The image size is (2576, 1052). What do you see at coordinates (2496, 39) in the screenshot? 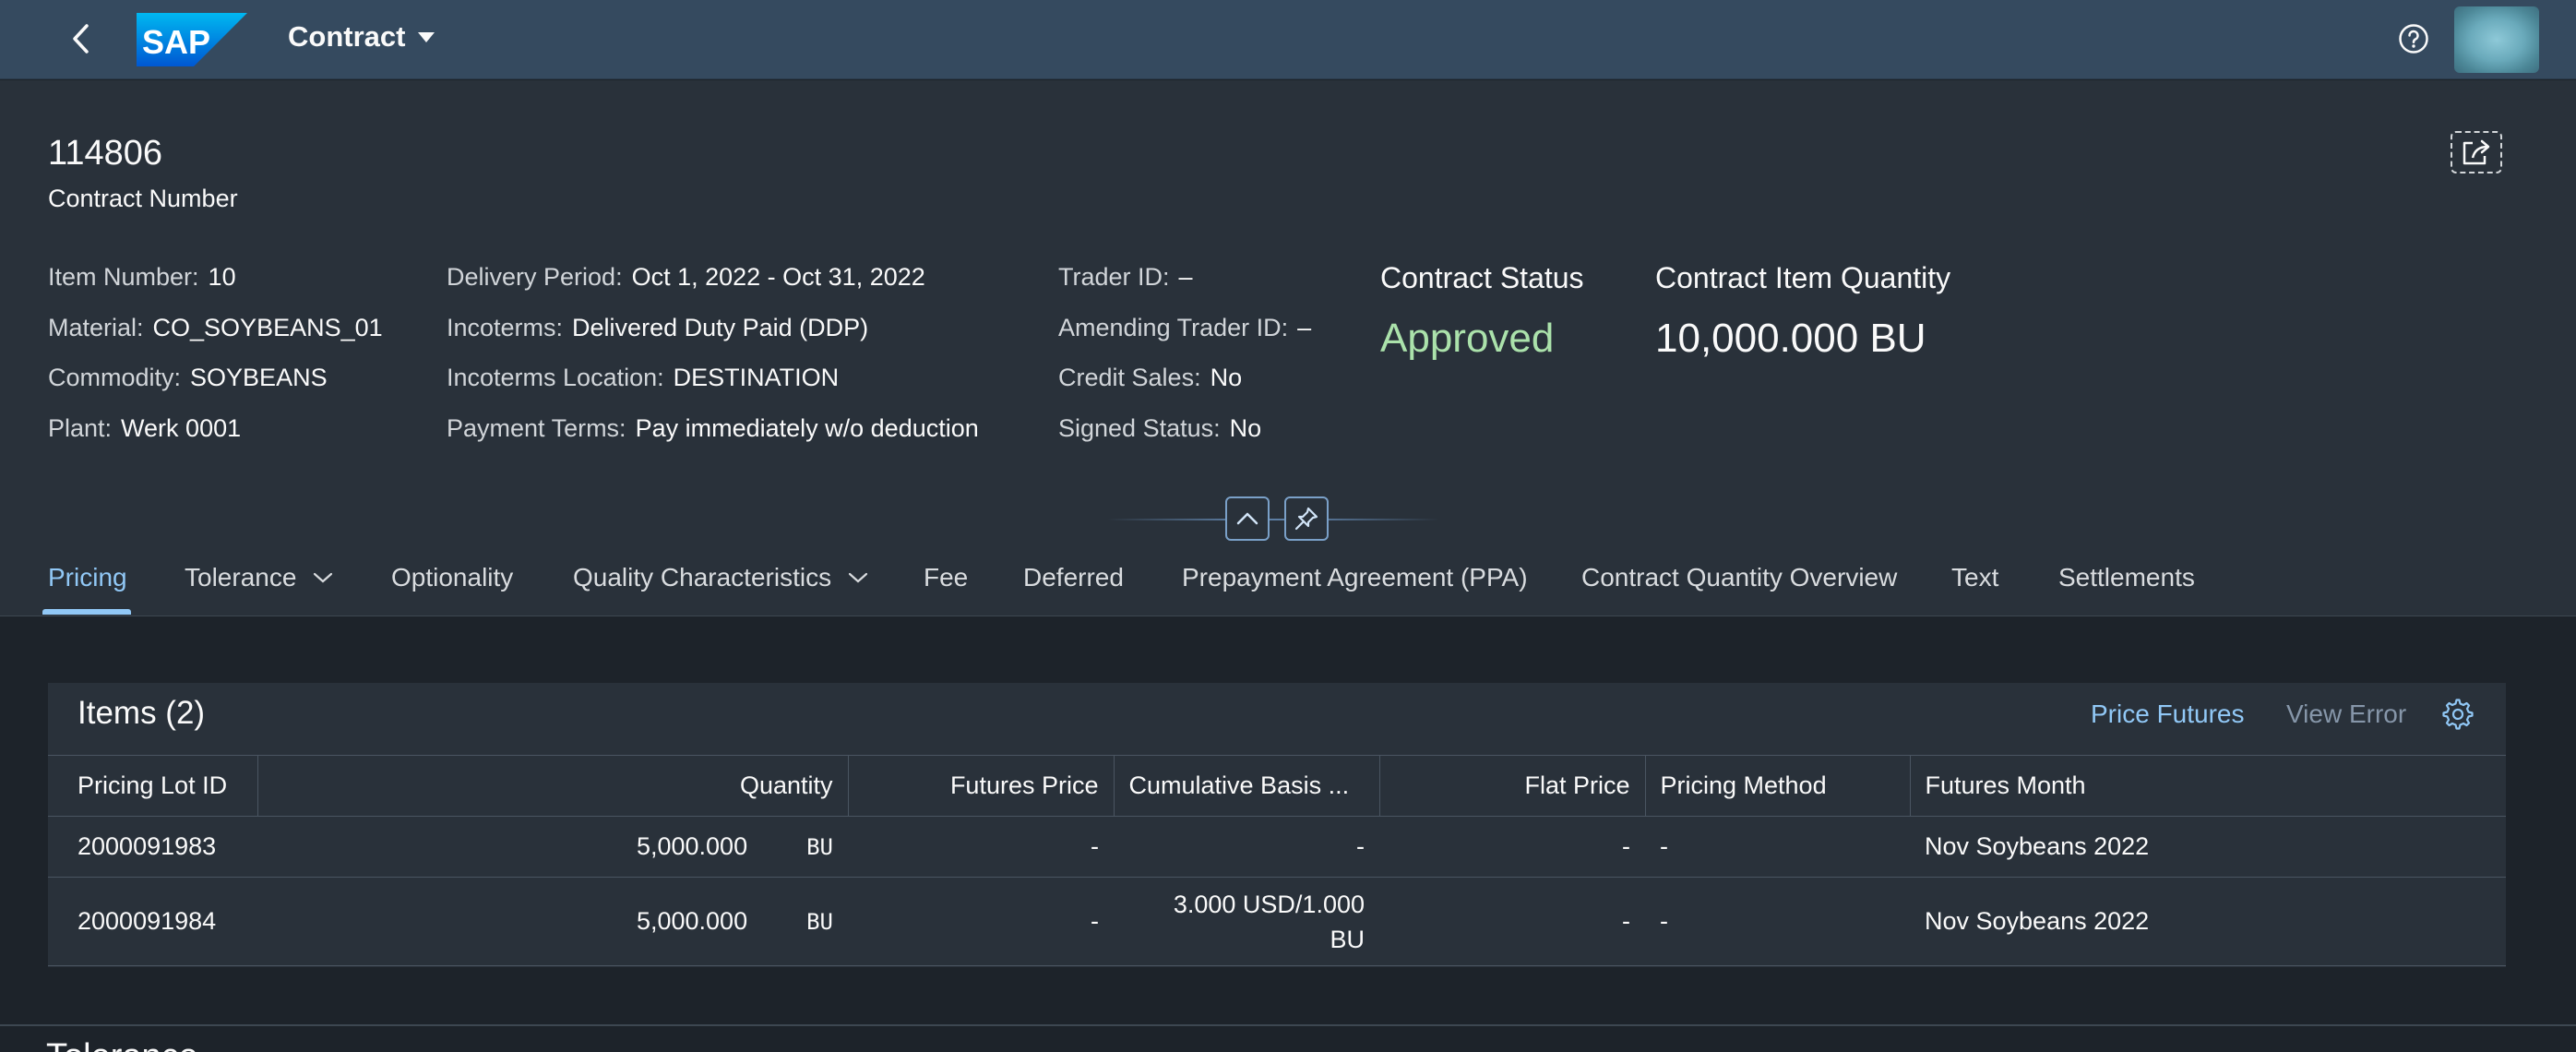
I see `user-avatar` at bounding box center [2496, 39].